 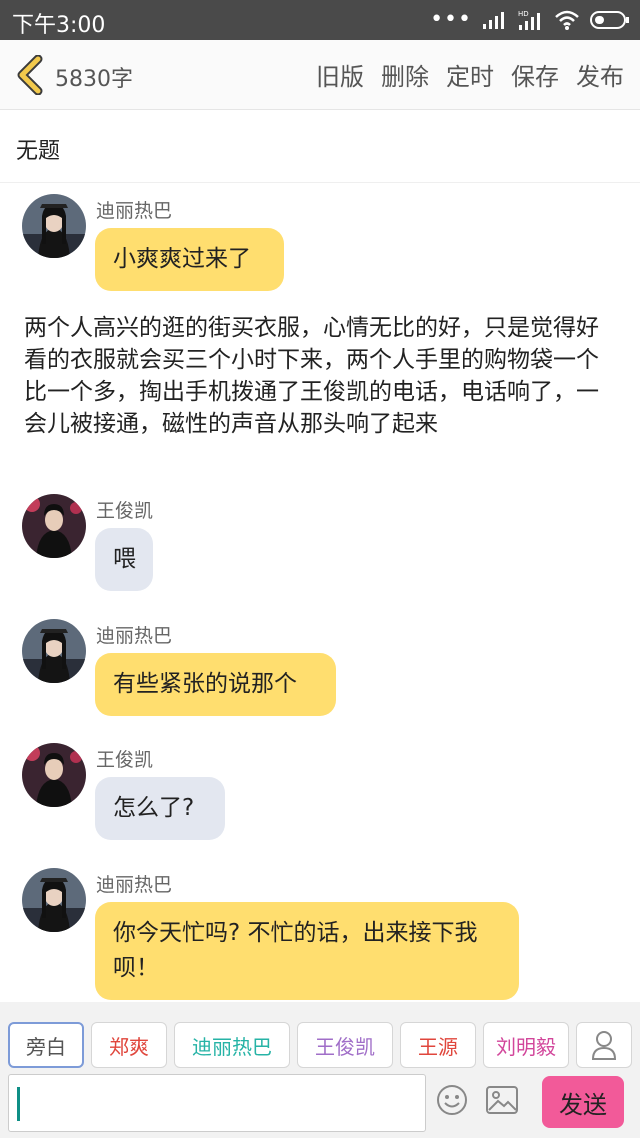 I want to click on send-button: 发送, so click(x=583, y=1102).